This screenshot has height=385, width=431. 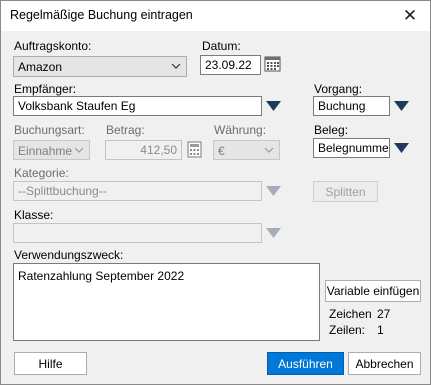 I want to click on klasse-label: Klasse:, so click(x=34, y=215).